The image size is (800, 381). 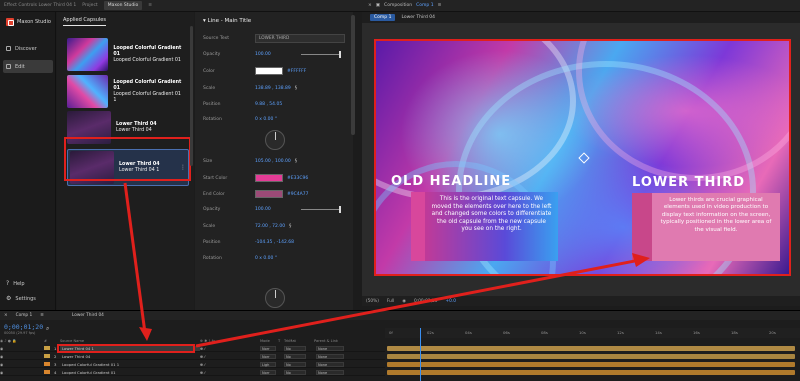 I want to click on size-value: 105.00 , 100.00, so click(x=273, y=161).